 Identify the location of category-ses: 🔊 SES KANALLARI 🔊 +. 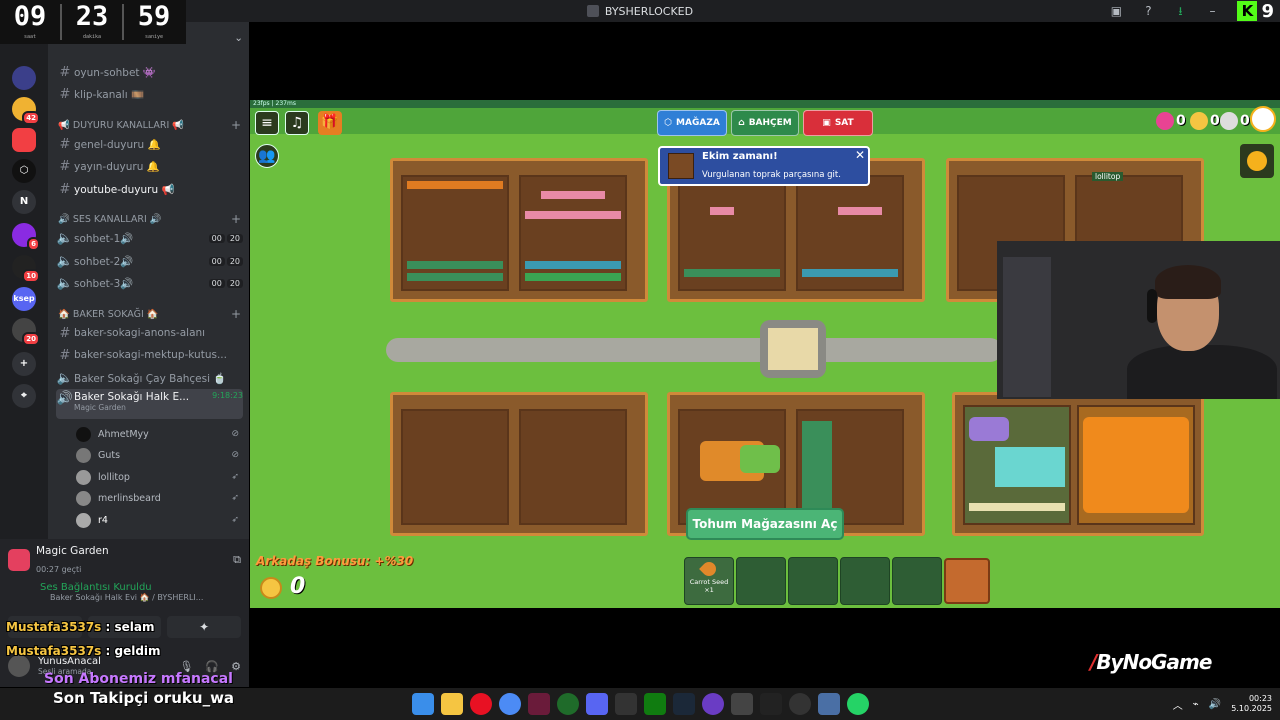
(149, 219).